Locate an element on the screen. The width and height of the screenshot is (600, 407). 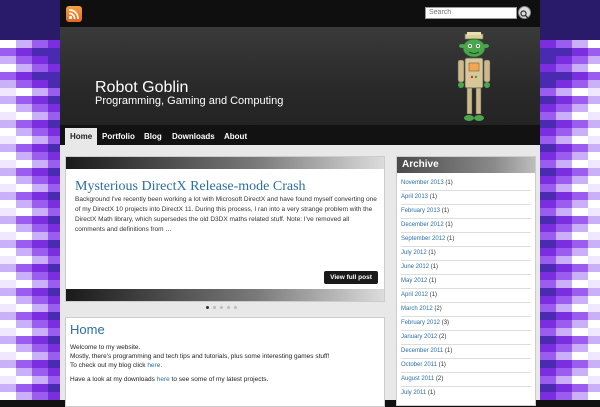
nav-item-portfolio: Portfolio is located at coordinates (118, 136).